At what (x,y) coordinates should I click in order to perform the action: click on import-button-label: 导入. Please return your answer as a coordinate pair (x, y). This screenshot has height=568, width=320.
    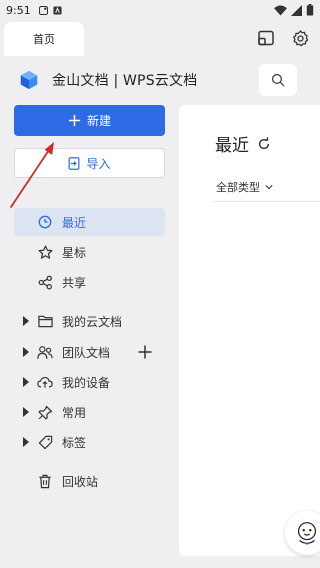
    Looking at the image, I should click on (98, 163).